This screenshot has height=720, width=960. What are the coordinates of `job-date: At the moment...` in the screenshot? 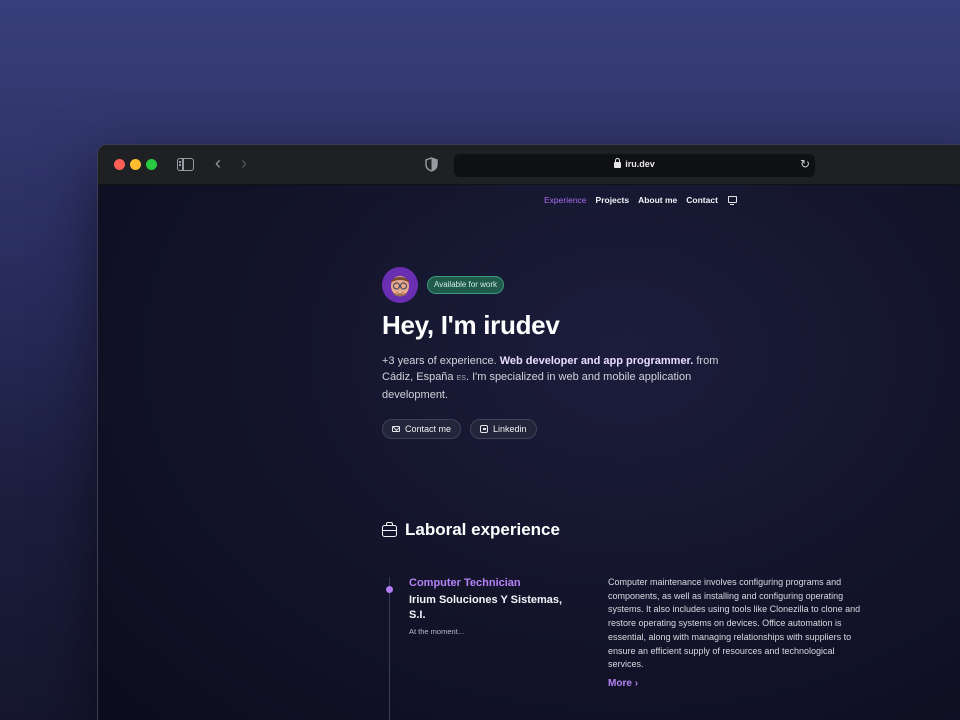 It's located at (437, 631).